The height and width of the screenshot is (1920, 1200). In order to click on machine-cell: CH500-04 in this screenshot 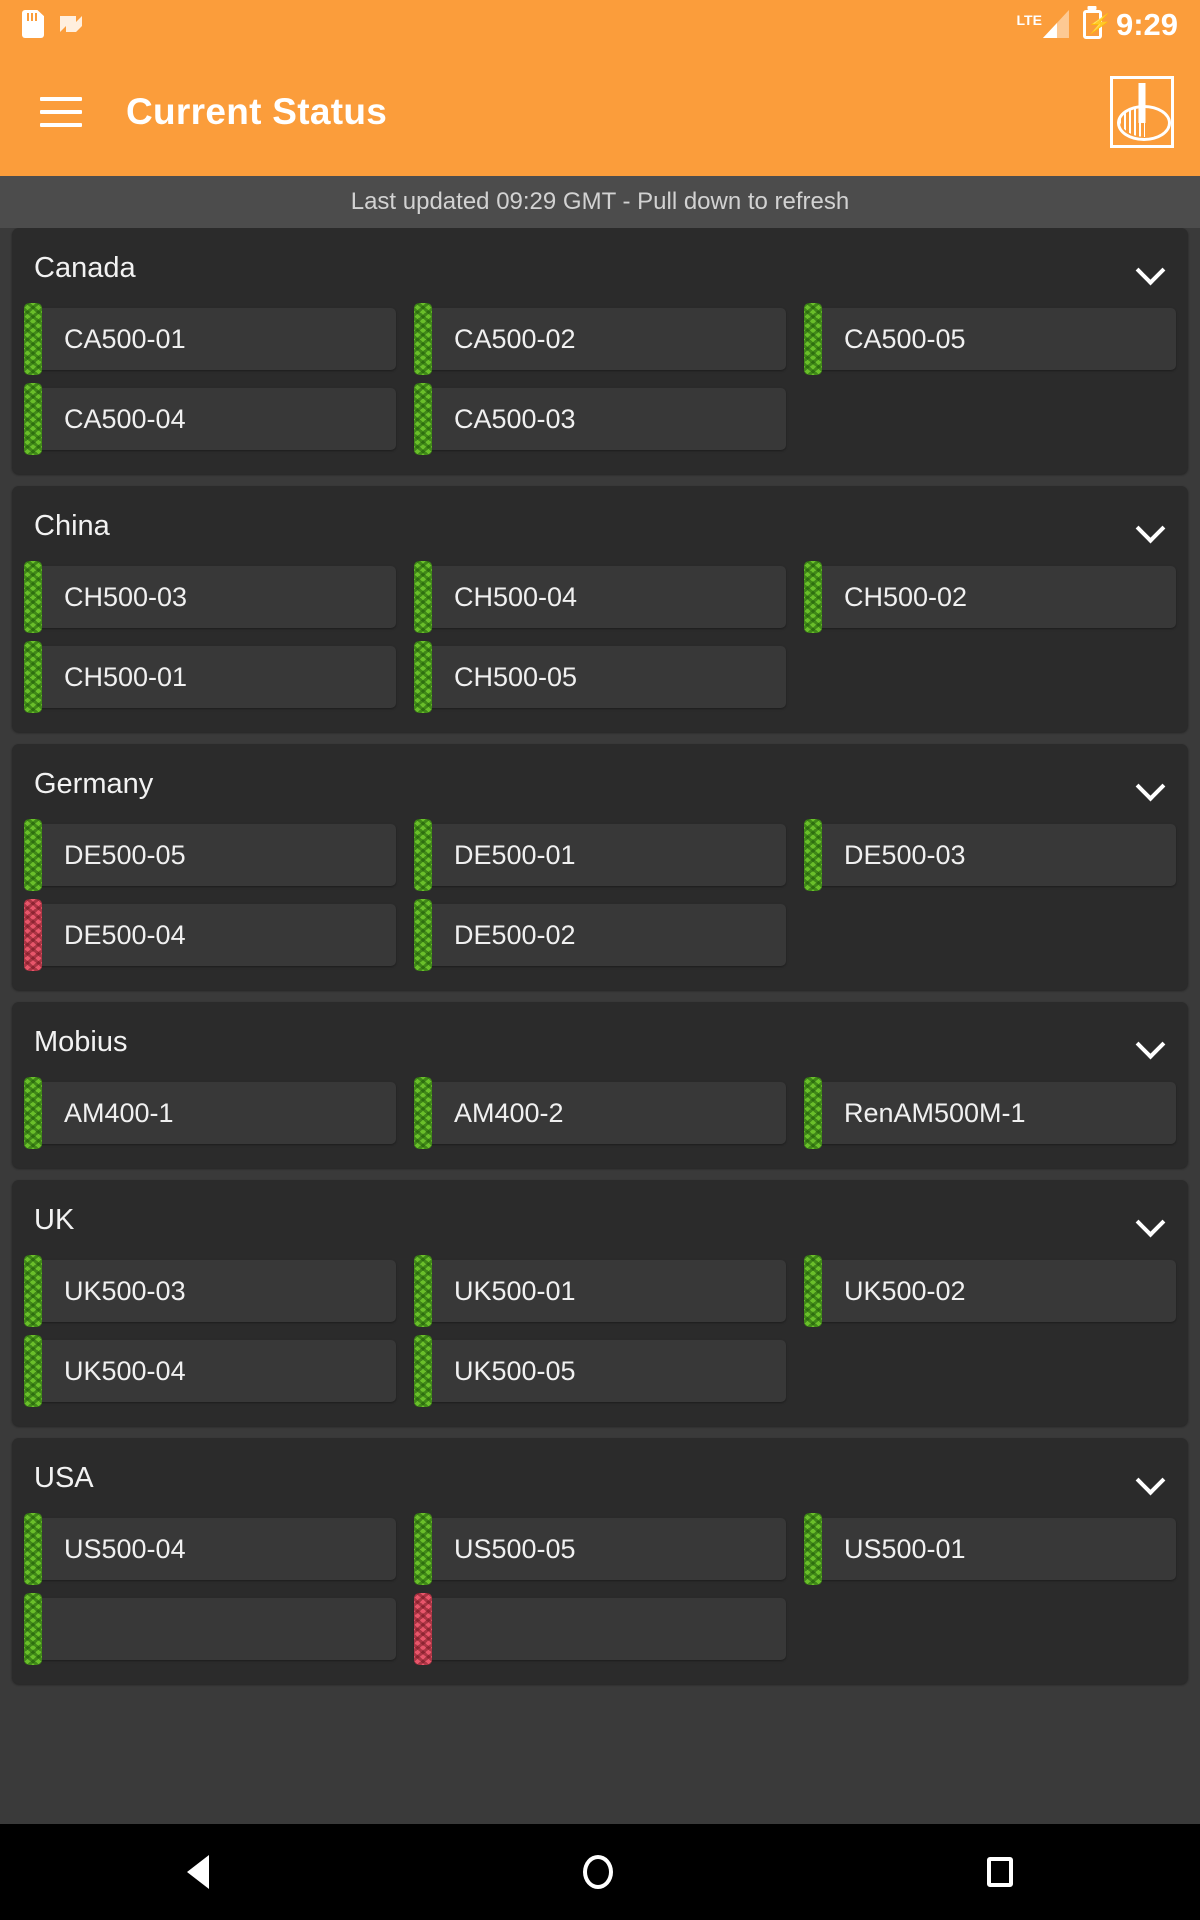, I will do `click(599, 597)`.